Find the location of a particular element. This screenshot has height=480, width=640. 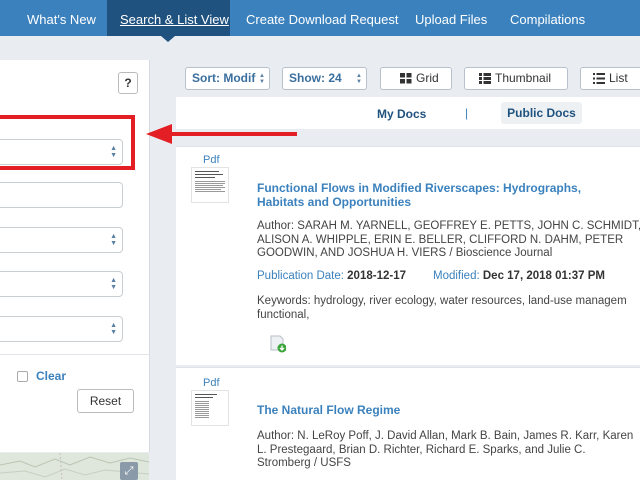

publication-date-label: Publication Date: is located at coordinates (300, 276).